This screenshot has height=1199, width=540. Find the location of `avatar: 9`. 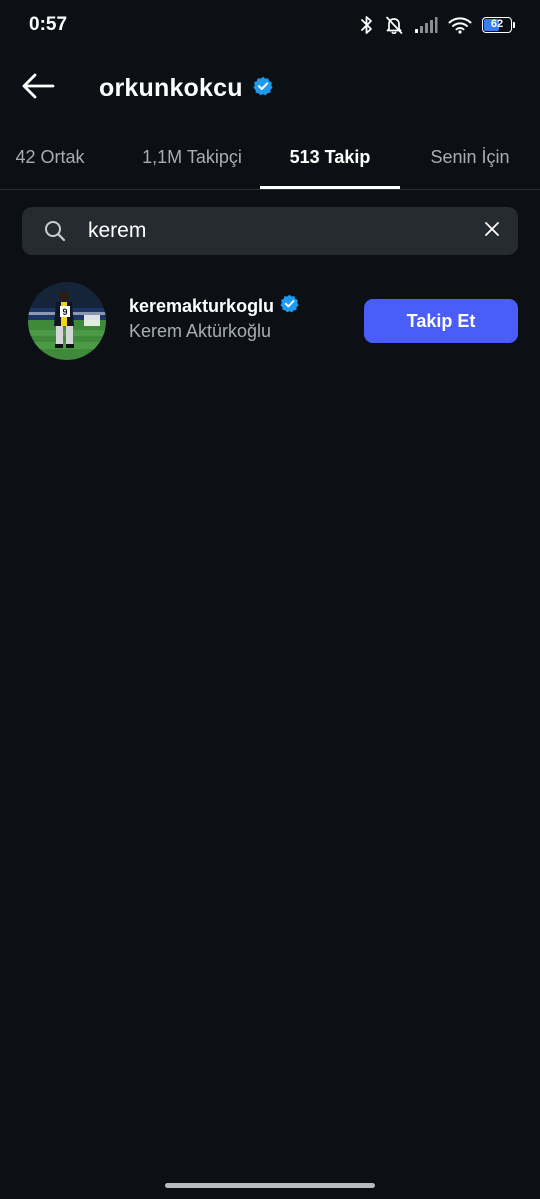

avatar: 9 is located at coordinates (67, 321).